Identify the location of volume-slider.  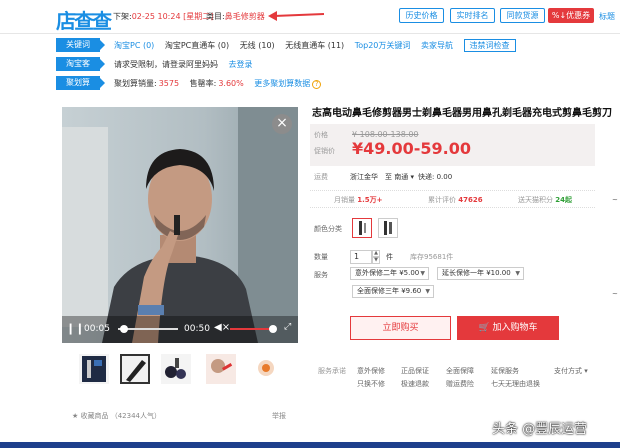
(252, 329).